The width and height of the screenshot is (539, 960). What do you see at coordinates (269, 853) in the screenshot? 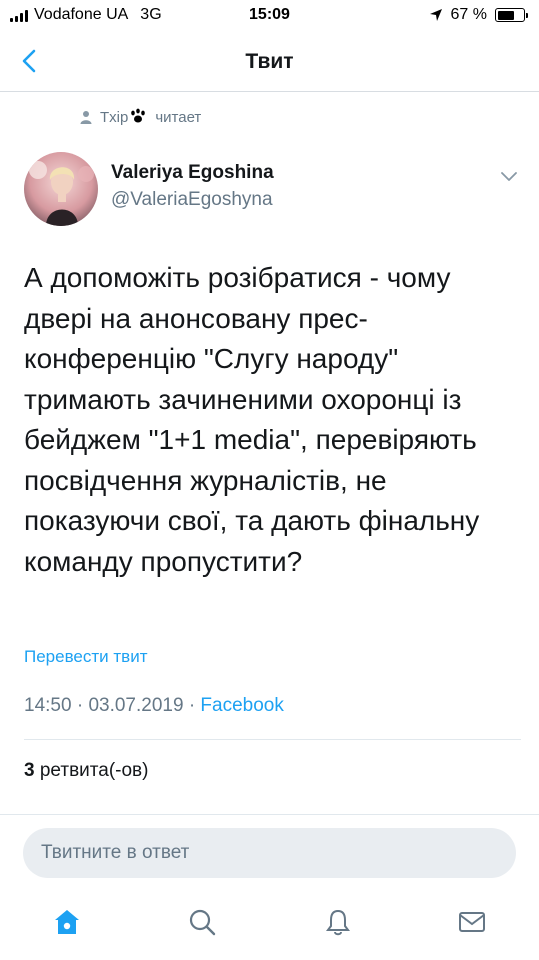
I see `reply-input: Твитните в ответ` at bounding box center [269, 853].